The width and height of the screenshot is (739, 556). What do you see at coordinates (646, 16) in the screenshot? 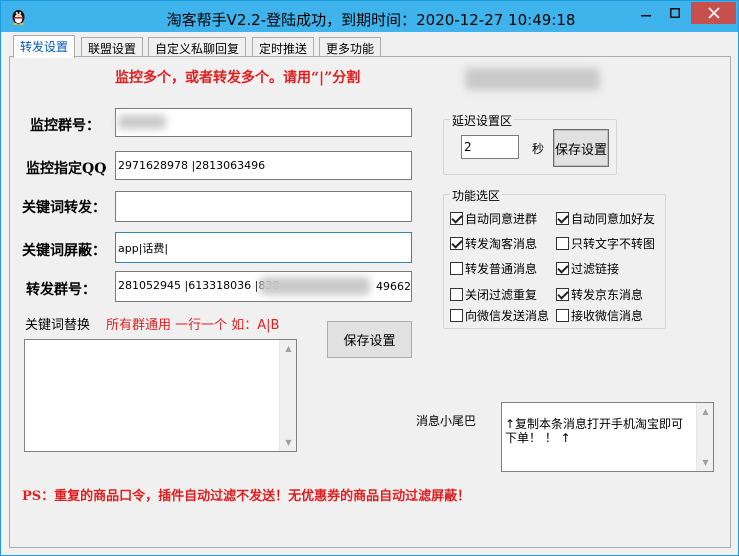
I see `minimize-icon` at bounding box center [646, 16].